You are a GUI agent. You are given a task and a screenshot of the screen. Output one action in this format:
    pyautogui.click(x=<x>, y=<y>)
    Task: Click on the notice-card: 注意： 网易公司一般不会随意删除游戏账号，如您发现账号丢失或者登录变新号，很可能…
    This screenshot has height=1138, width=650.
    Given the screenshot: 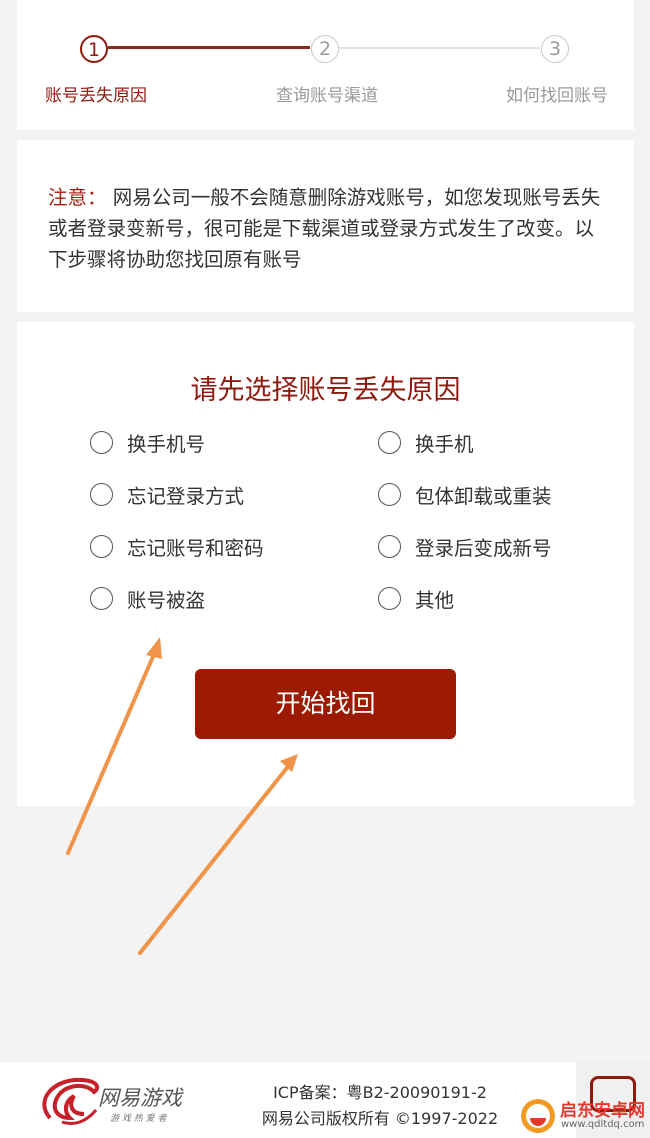 What is the action you would take?
    pyautogui.click(x=325, y=226)
    